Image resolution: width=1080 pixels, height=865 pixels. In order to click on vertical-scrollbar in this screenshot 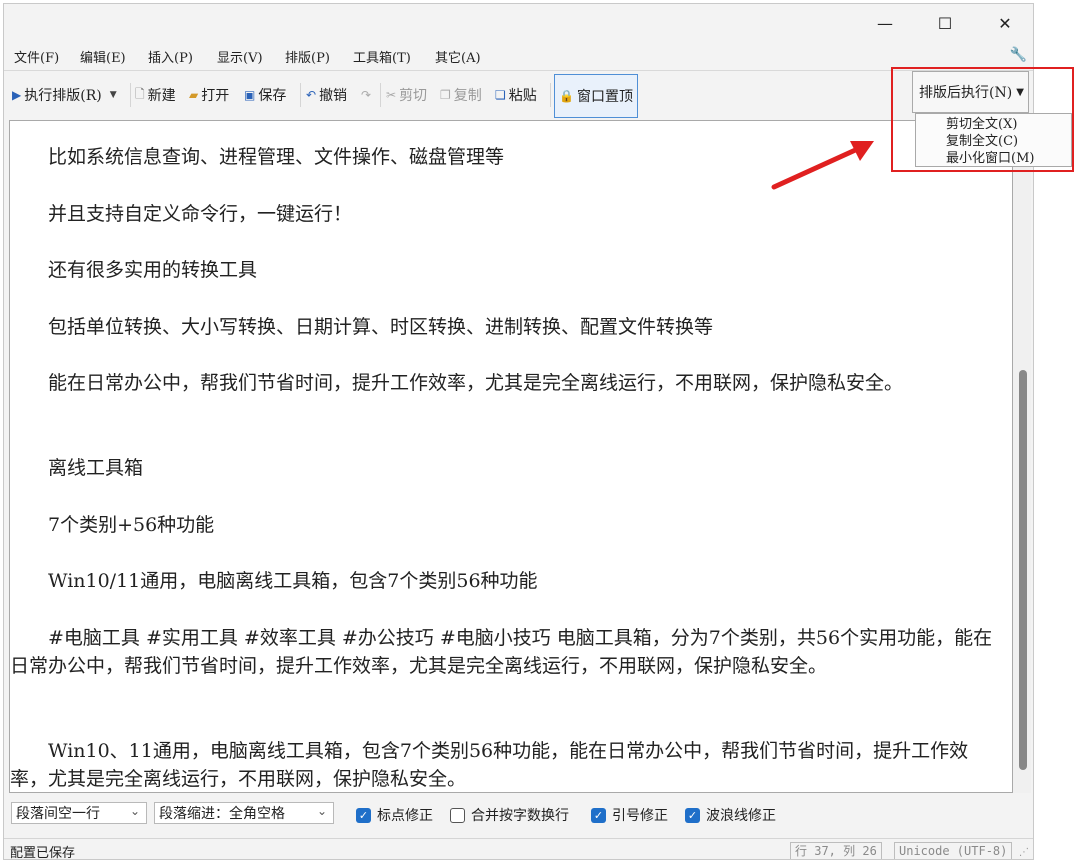, I will do `click(1022, 456)`.